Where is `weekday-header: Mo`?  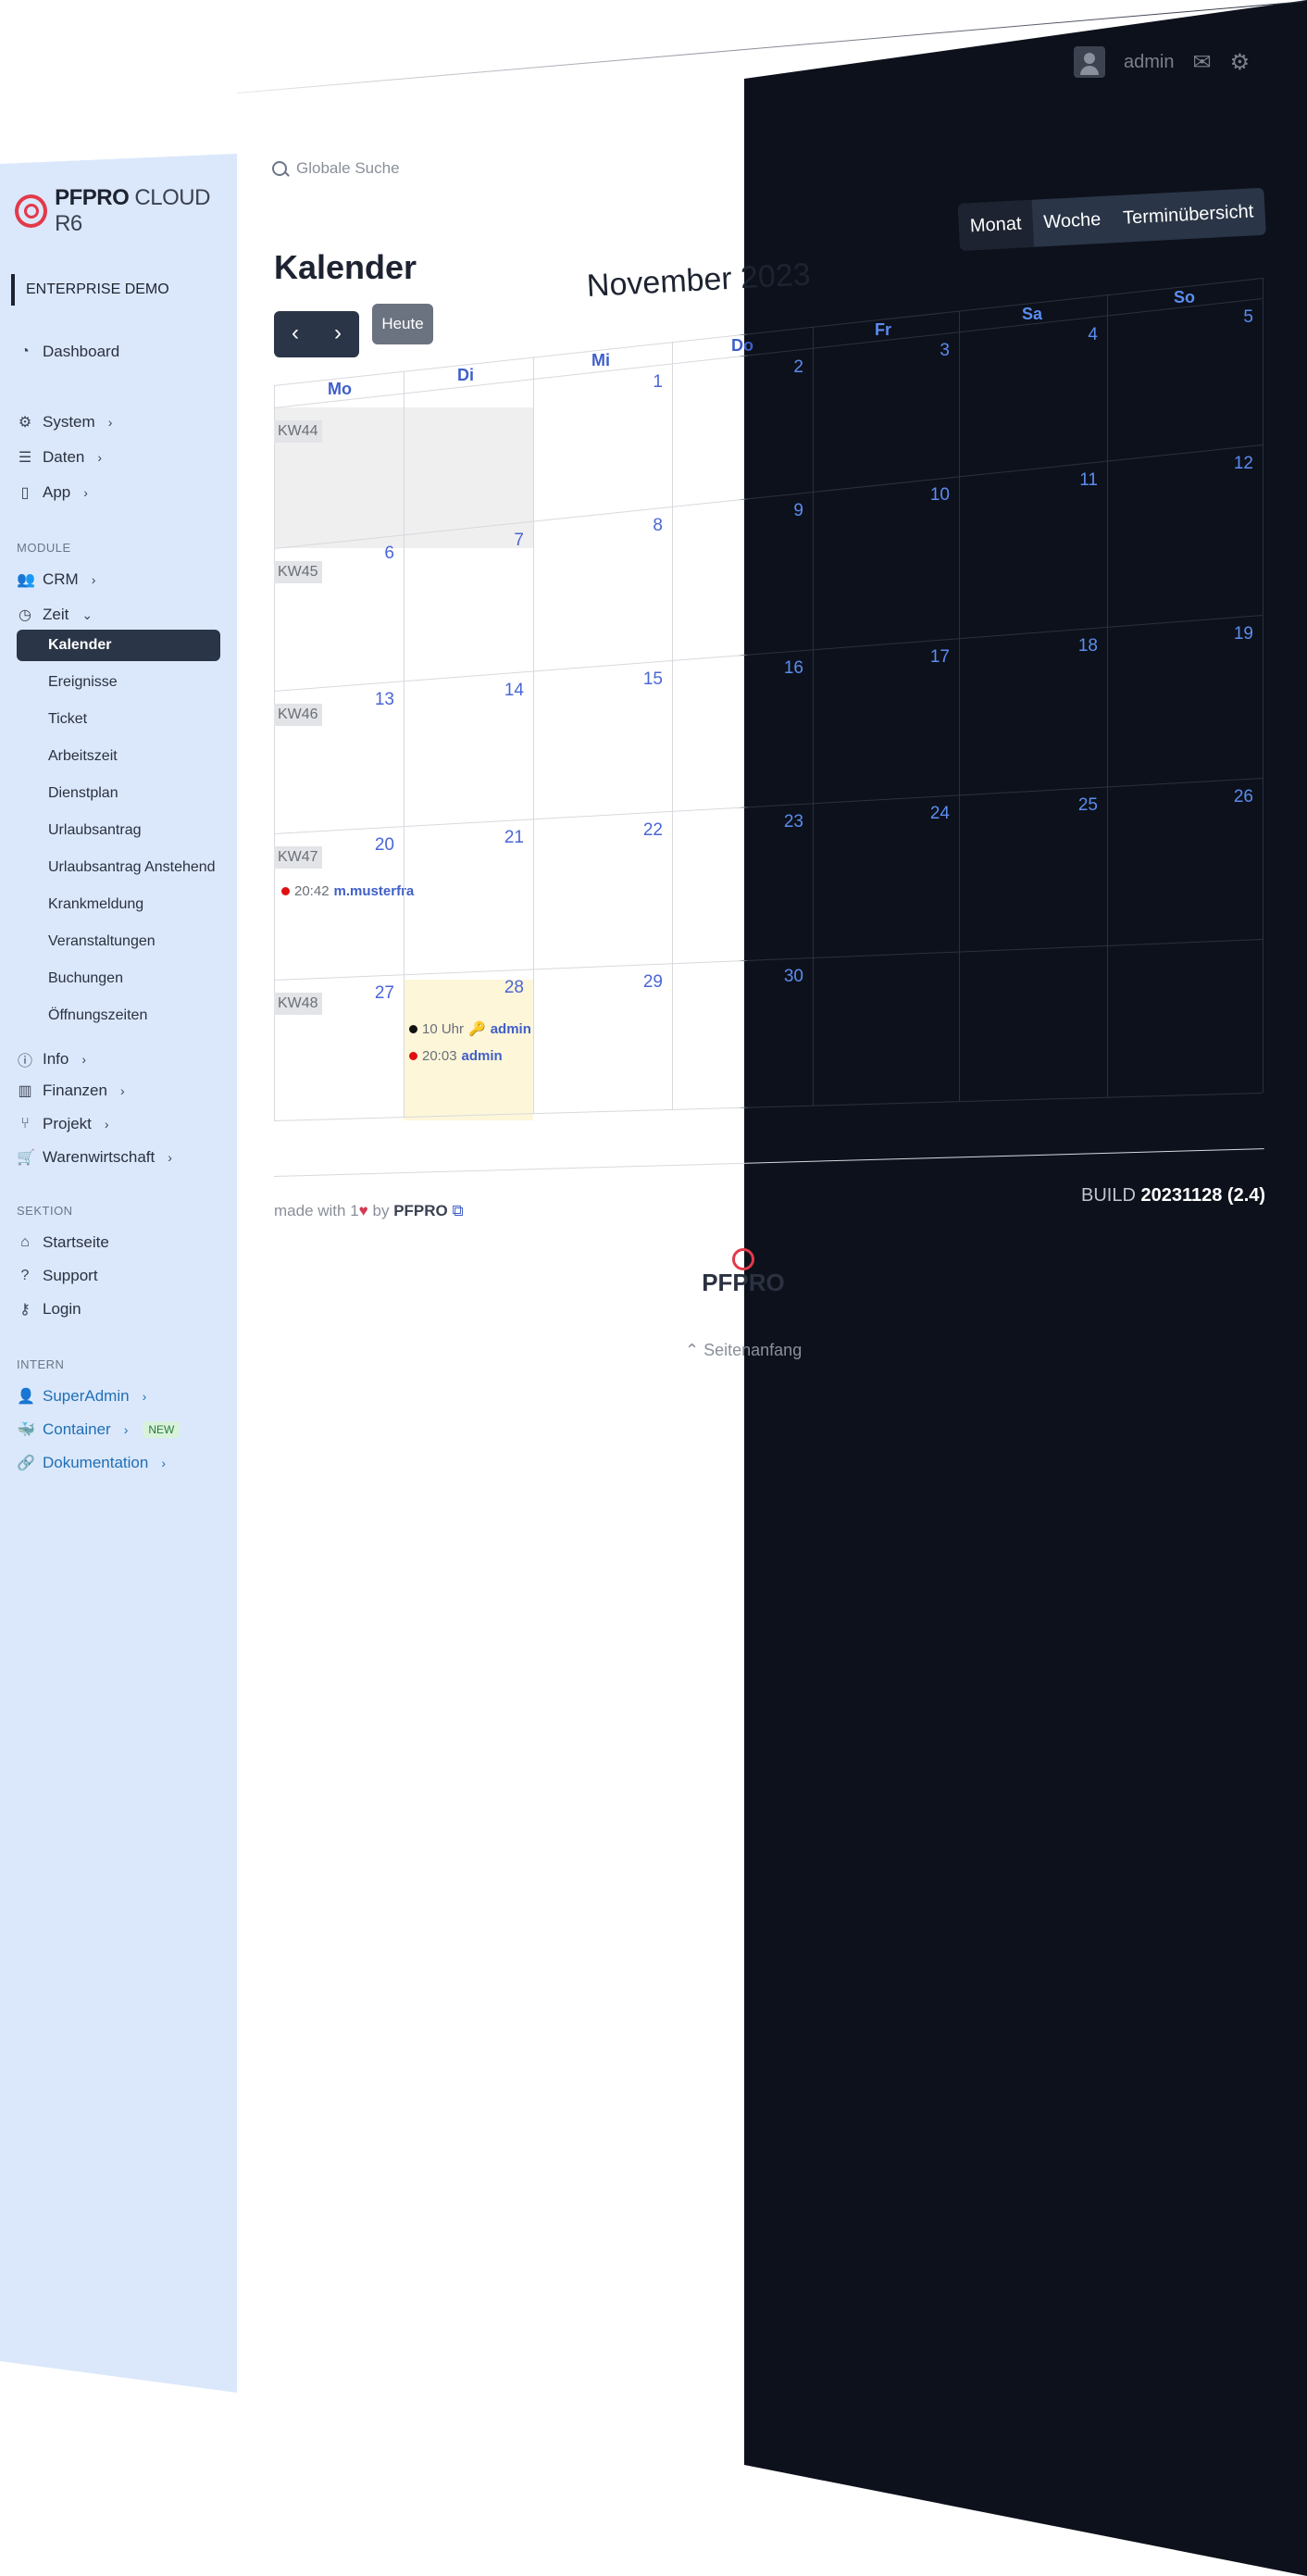
weekday-header: Mo is located at coordinates (340, 389).